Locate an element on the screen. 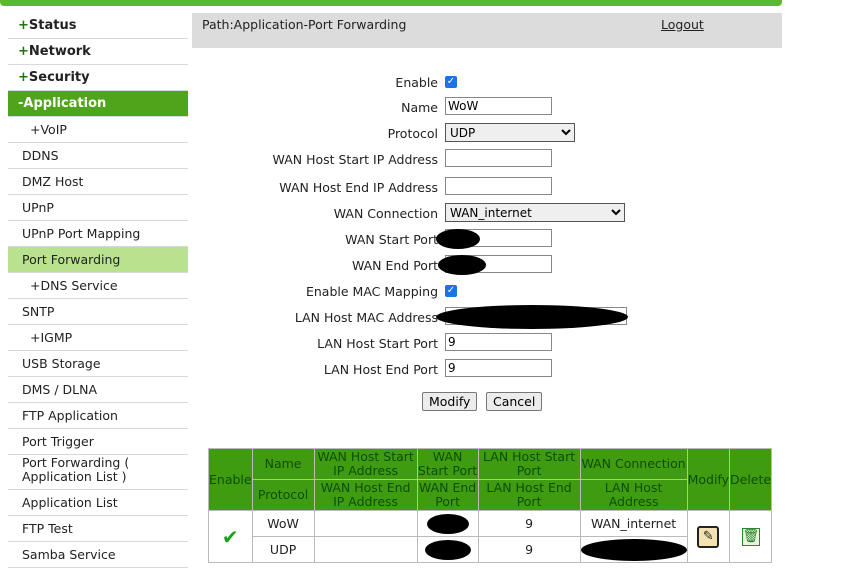 This screenshot has height=568, width=844. mac-mapping-label: Enable MAC Mapping is located at coordinates (371, 291).